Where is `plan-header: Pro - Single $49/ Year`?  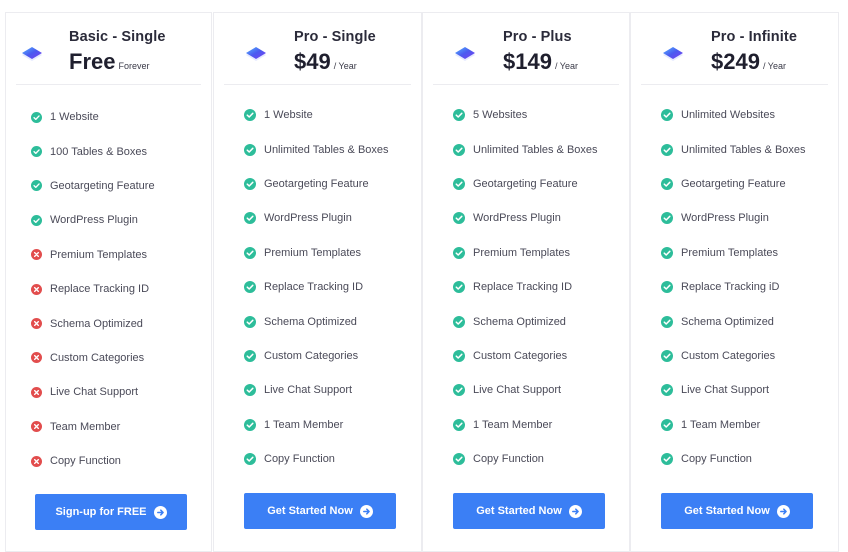 plan-header: Pro - Single $49/ Year is located at coordinates (317, 49).